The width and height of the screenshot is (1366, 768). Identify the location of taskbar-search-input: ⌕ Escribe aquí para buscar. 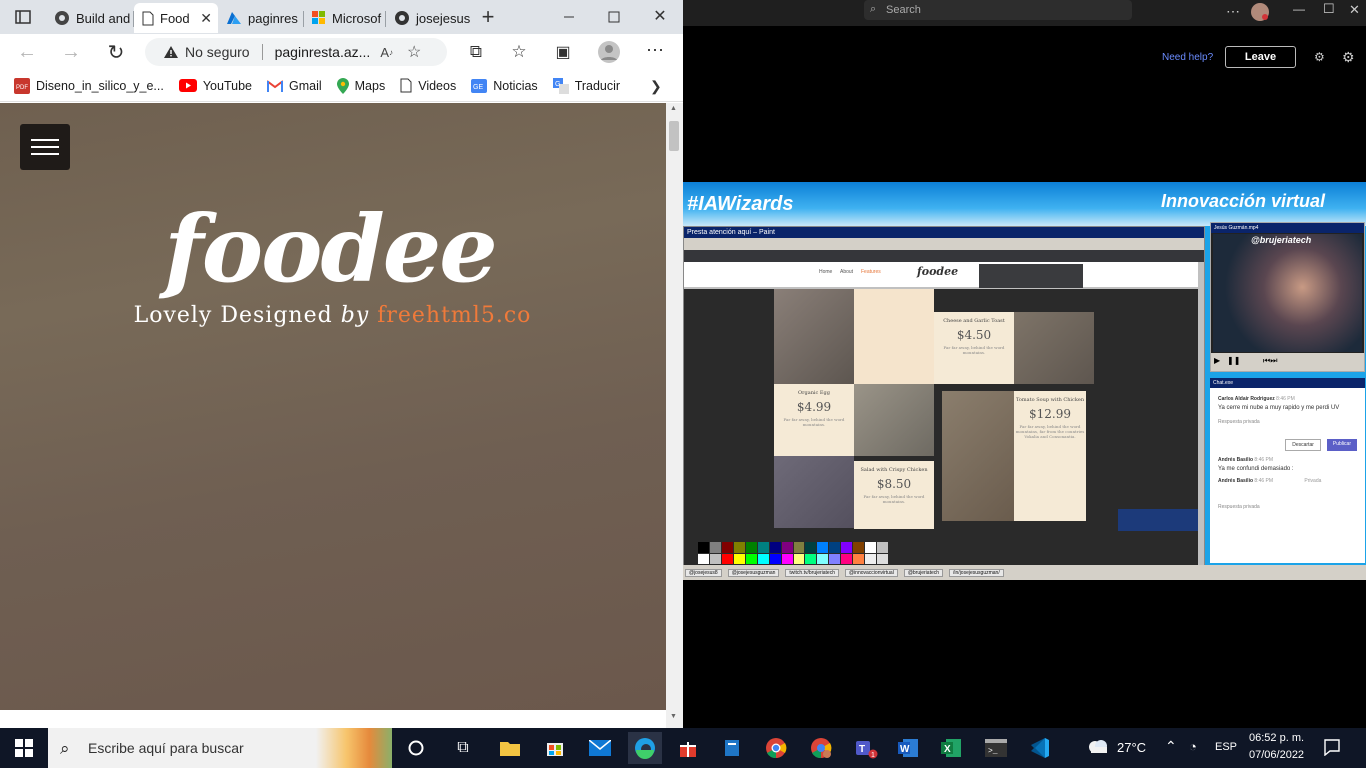
(220, 748).